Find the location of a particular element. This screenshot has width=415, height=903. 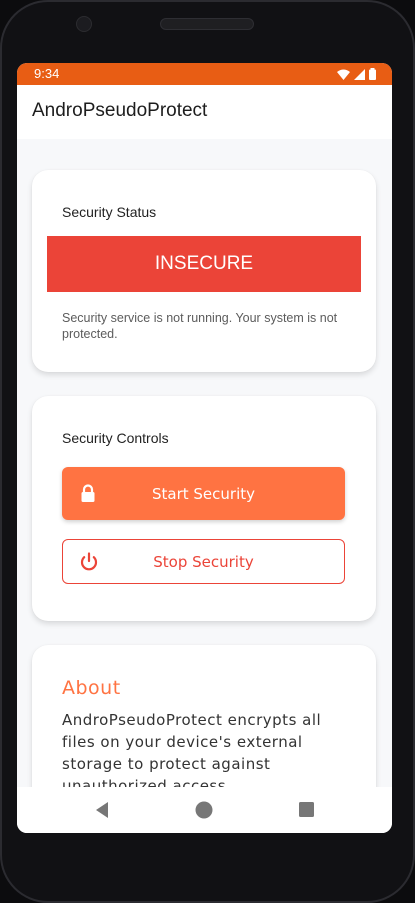

stop-security-button: Stop Security is located at coordinates (203, 561).